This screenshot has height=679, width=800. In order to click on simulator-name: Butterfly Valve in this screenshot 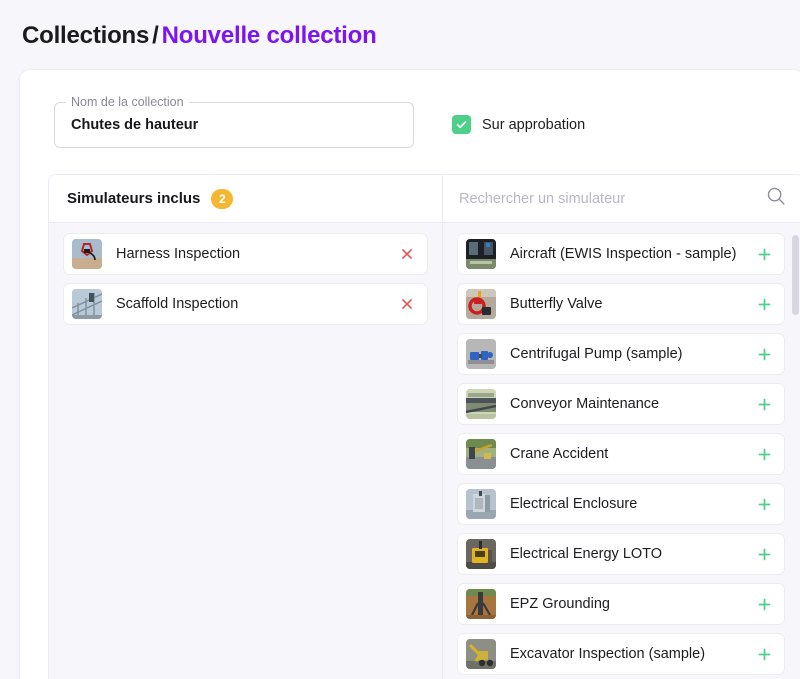, I will do `click(556, 304)`.